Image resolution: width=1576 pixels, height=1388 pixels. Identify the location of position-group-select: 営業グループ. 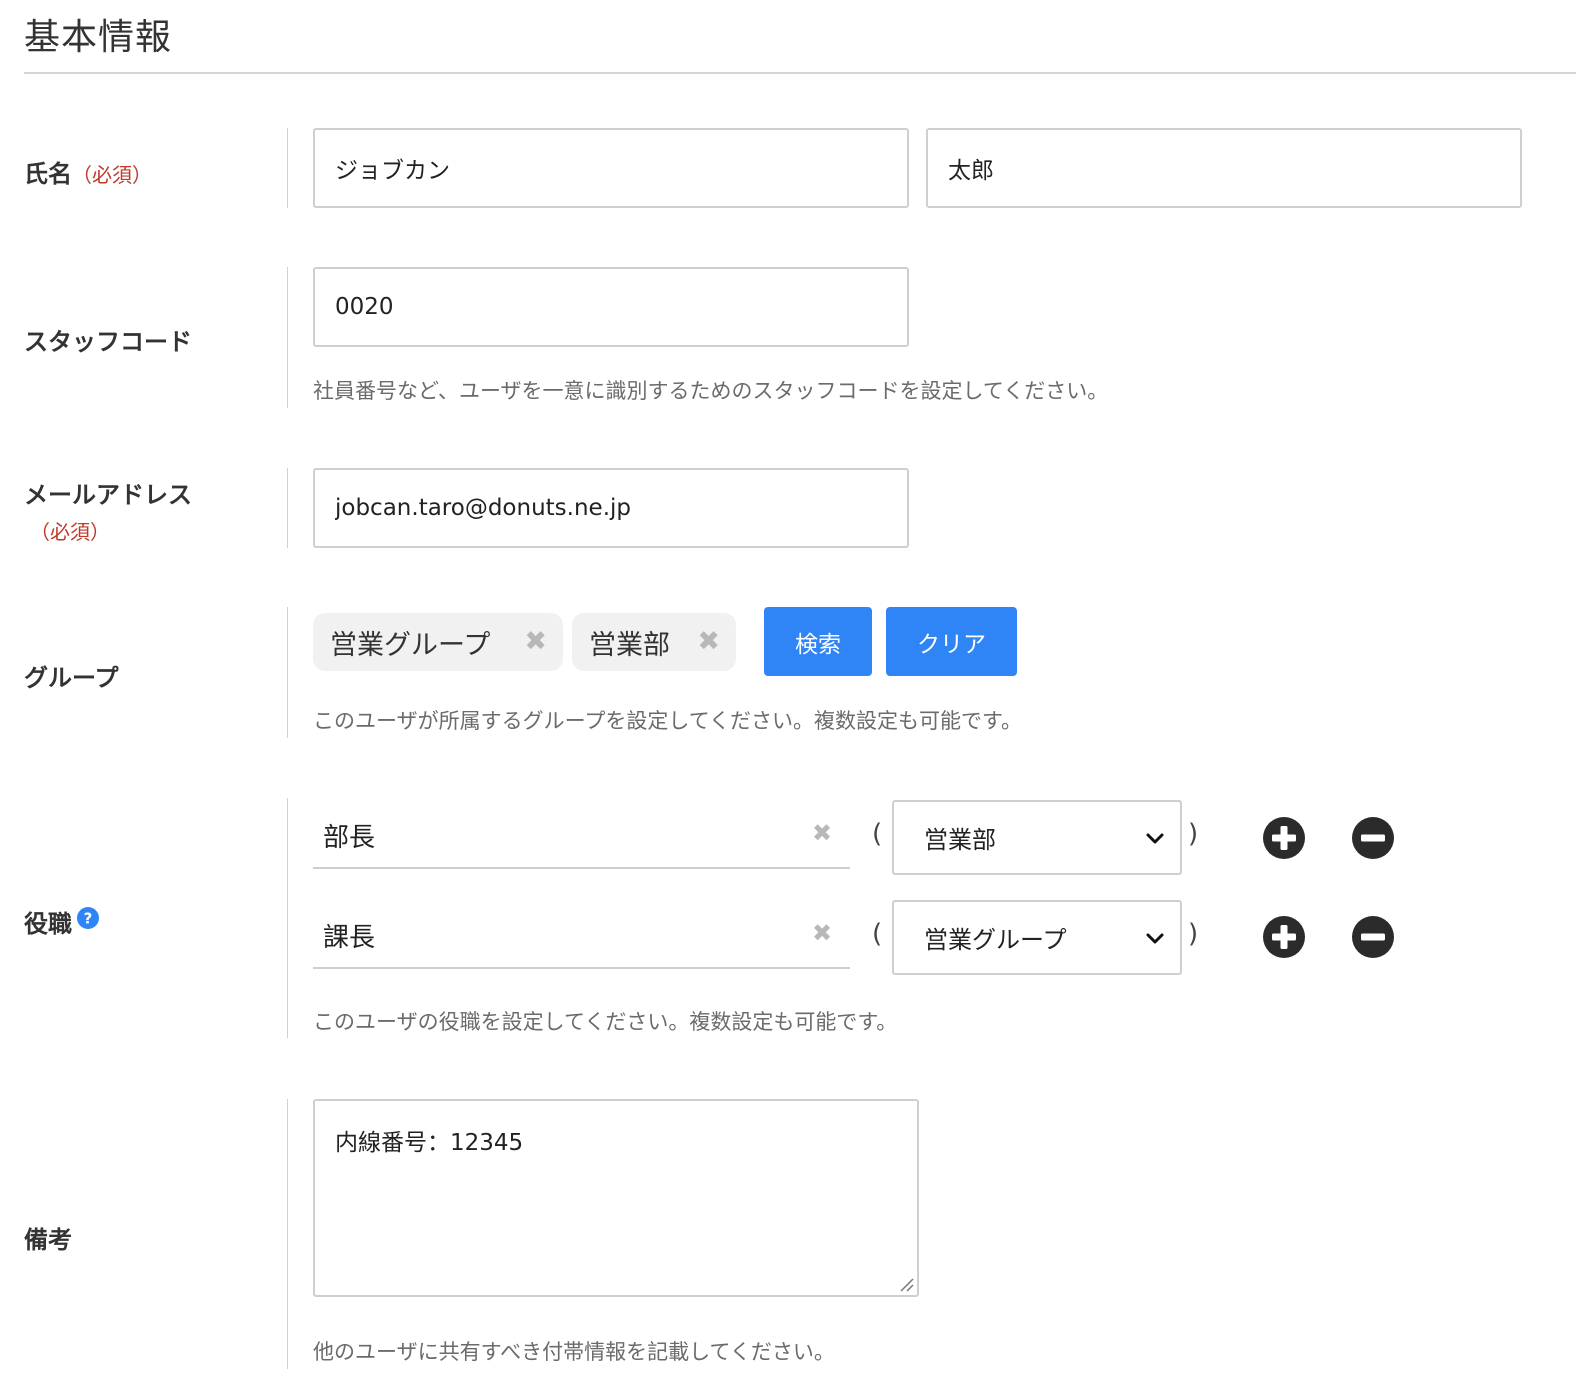
(1037, 937).